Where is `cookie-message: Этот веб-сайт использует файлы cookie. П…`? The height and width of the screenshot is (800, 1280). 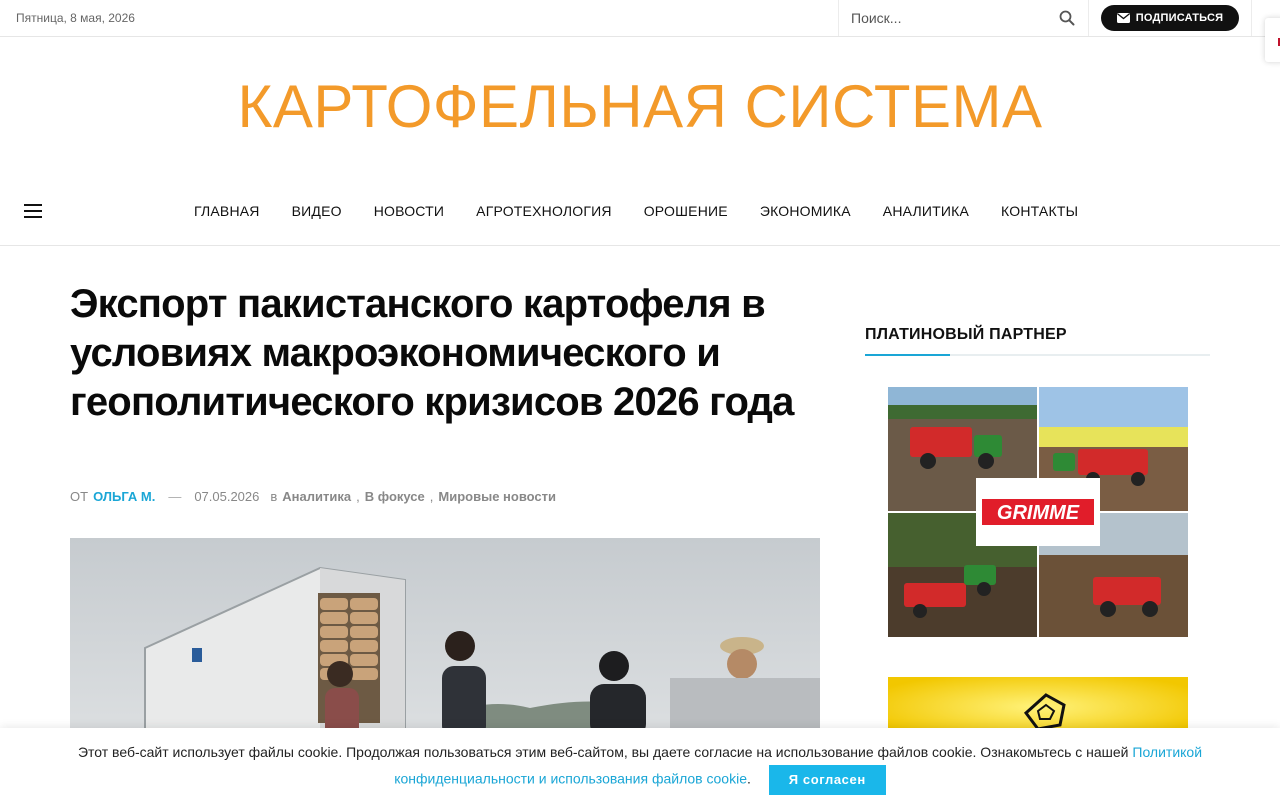
cookie-message: Этот веб-сайт использует файлы cookie. П… is located at coordinates (640, 767).